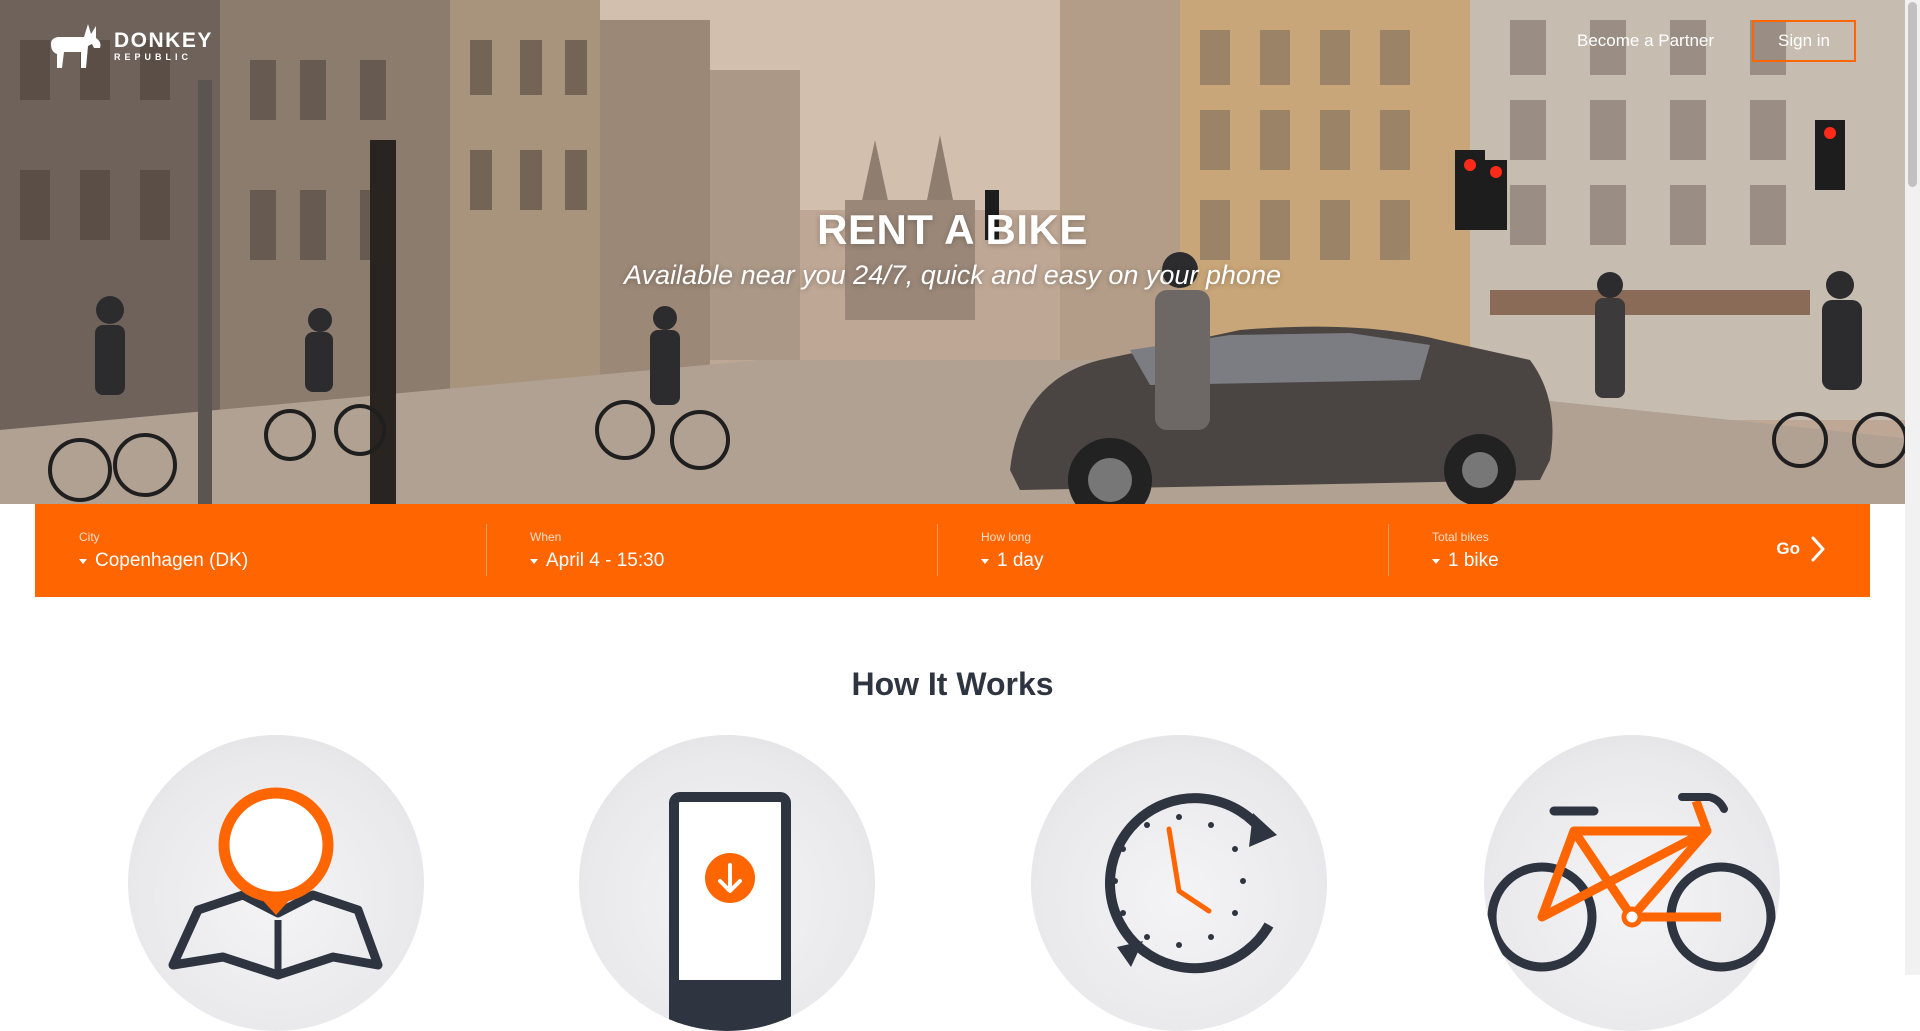 The image size is (1920, 1031). What do you see at coordinates (1788, 548) in the screenshot?
I see `go-label: Go` at bounding box center [1788, 548].